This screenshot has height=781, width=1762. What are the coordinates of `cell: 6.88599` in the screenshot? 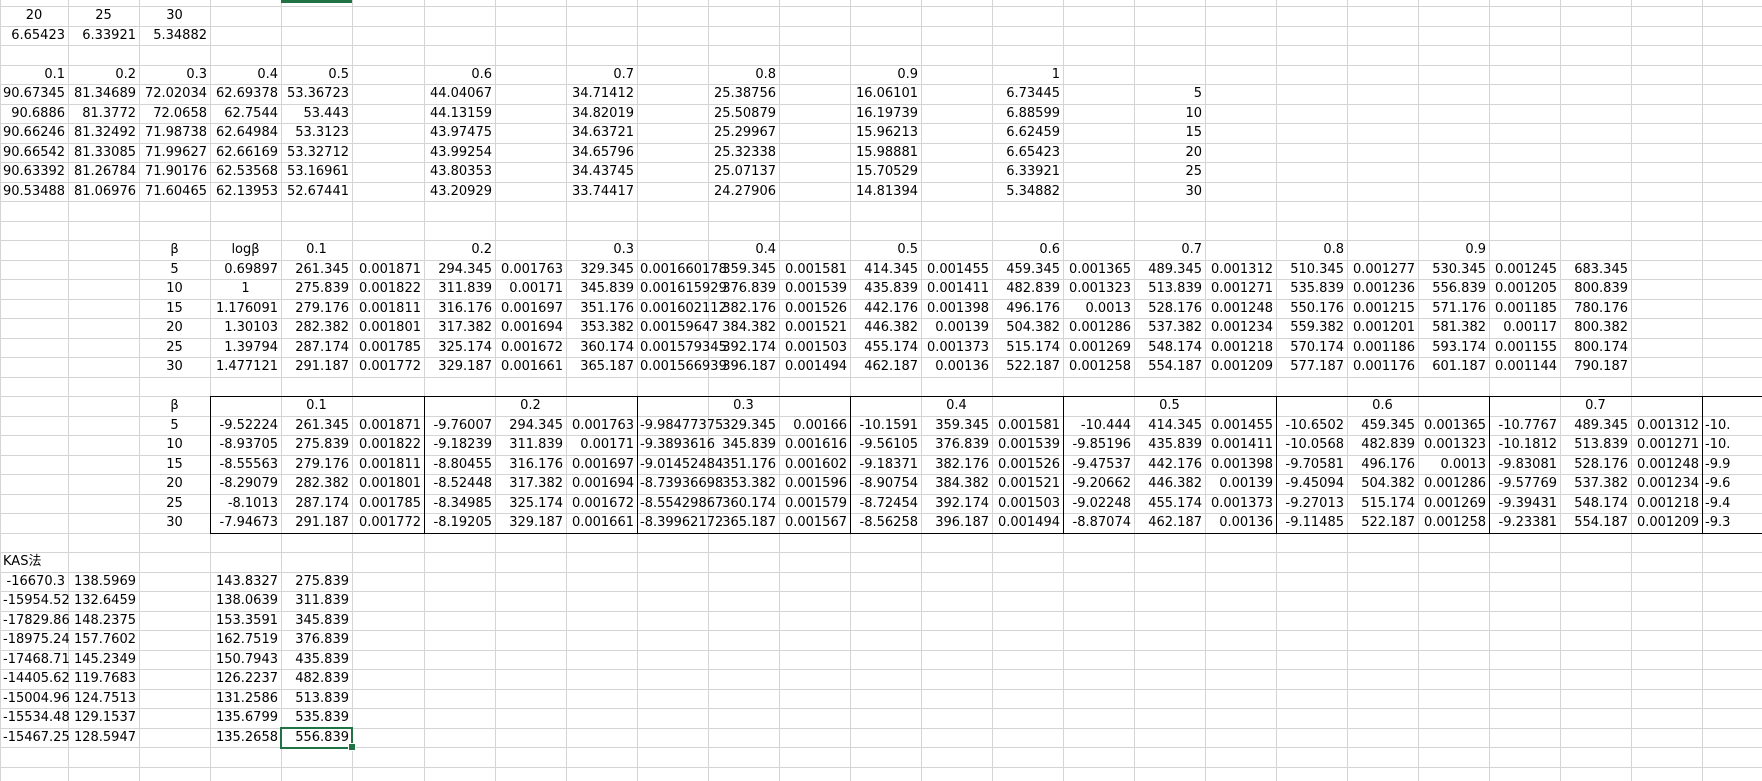 It's located at (1027, 113).